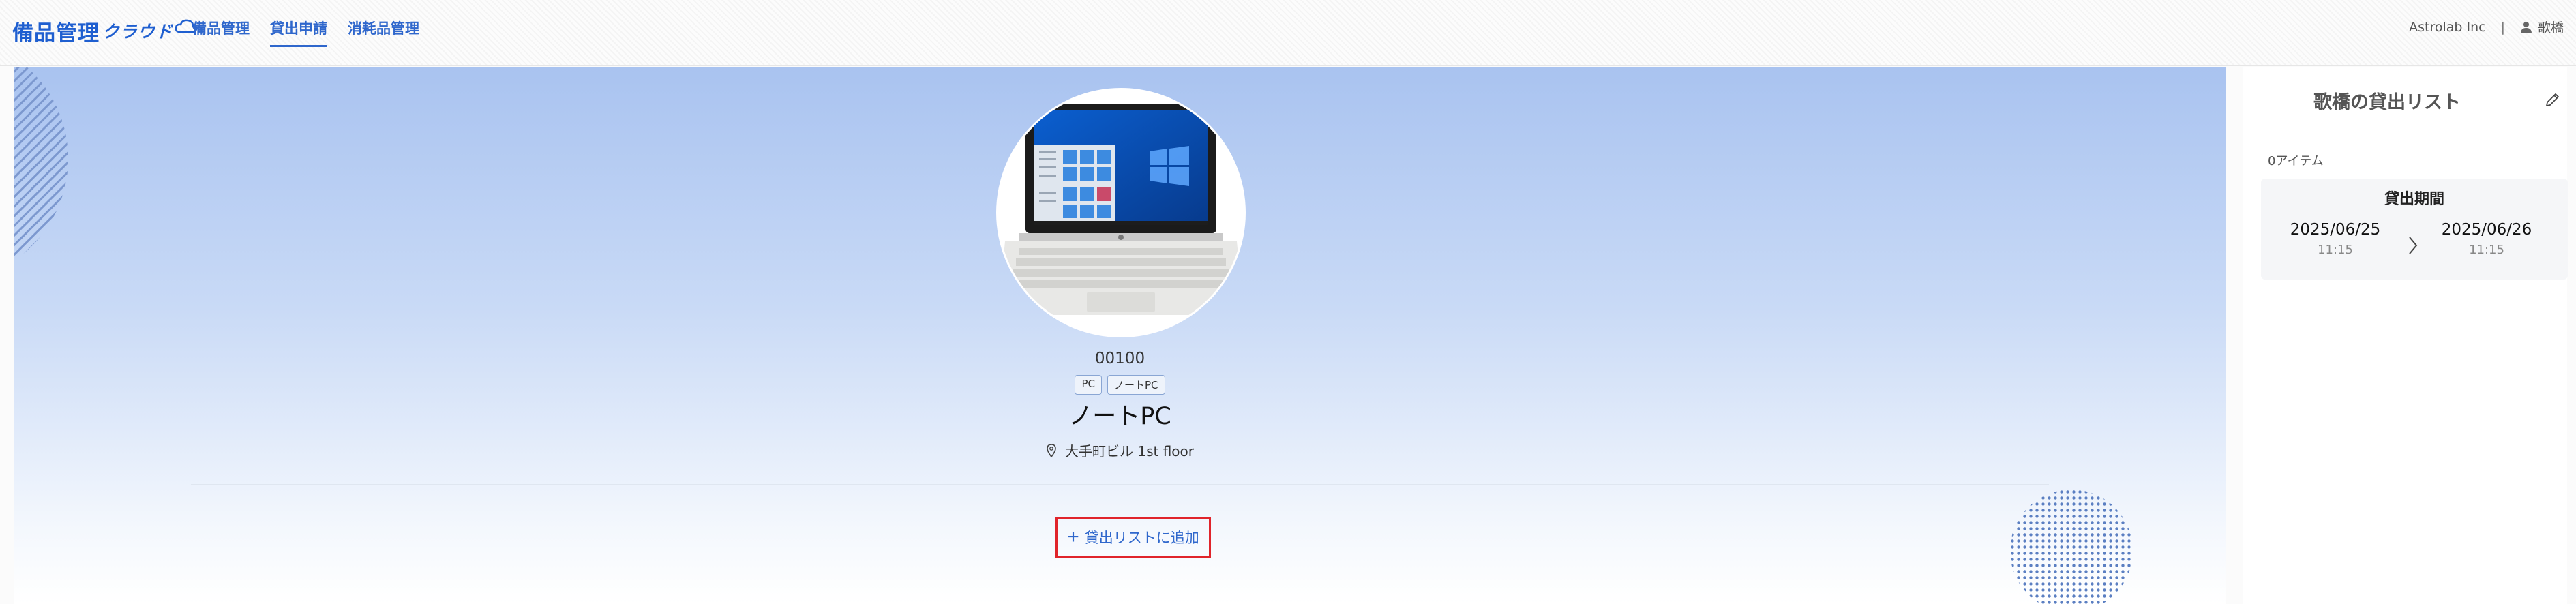 The width and height of the screenshot is (2576, 604). What do you see at coordinates (2296, 161) in the screenshot?
I see `item-count: 0アイテム` at bounding box center [2296, 161].